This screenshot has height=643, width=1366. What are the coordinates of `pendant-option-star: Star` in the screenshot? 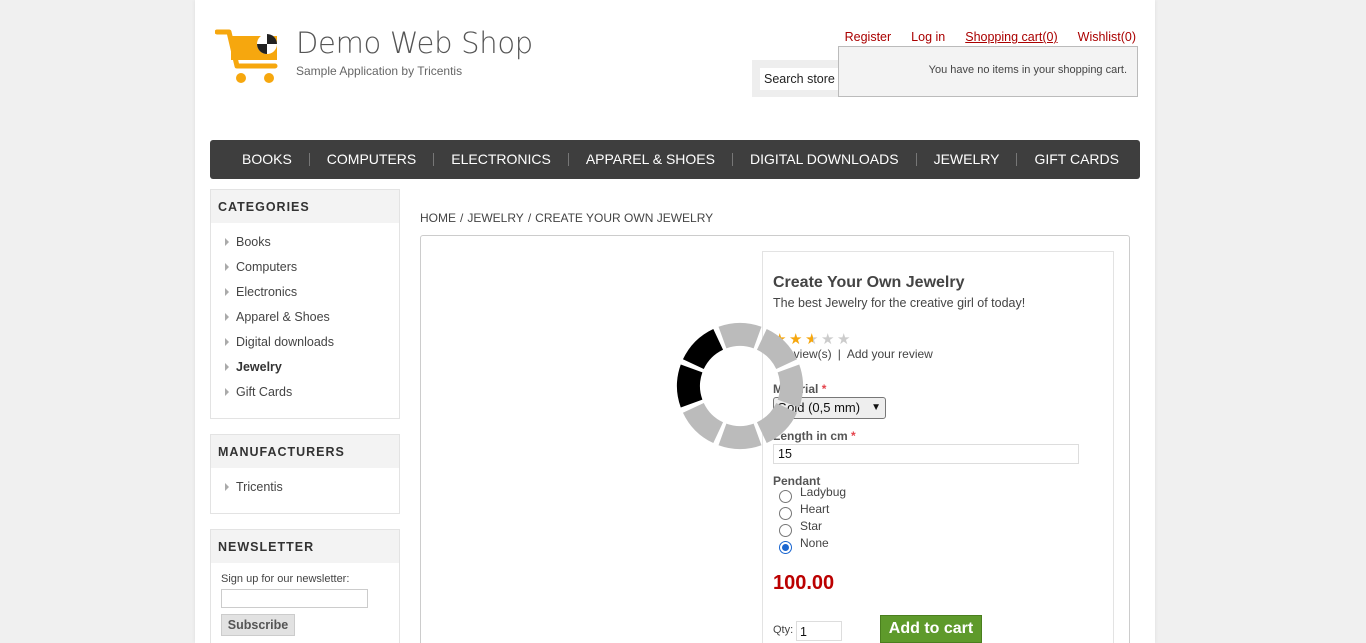 It's located at (800, 528).